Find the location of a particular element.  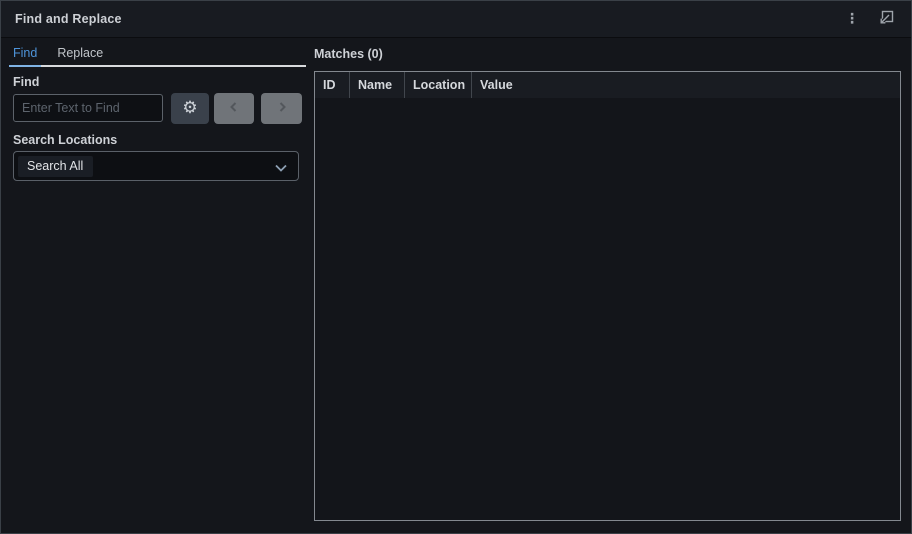

panel-title: Find and Replace is located at coordinates (68, 19).